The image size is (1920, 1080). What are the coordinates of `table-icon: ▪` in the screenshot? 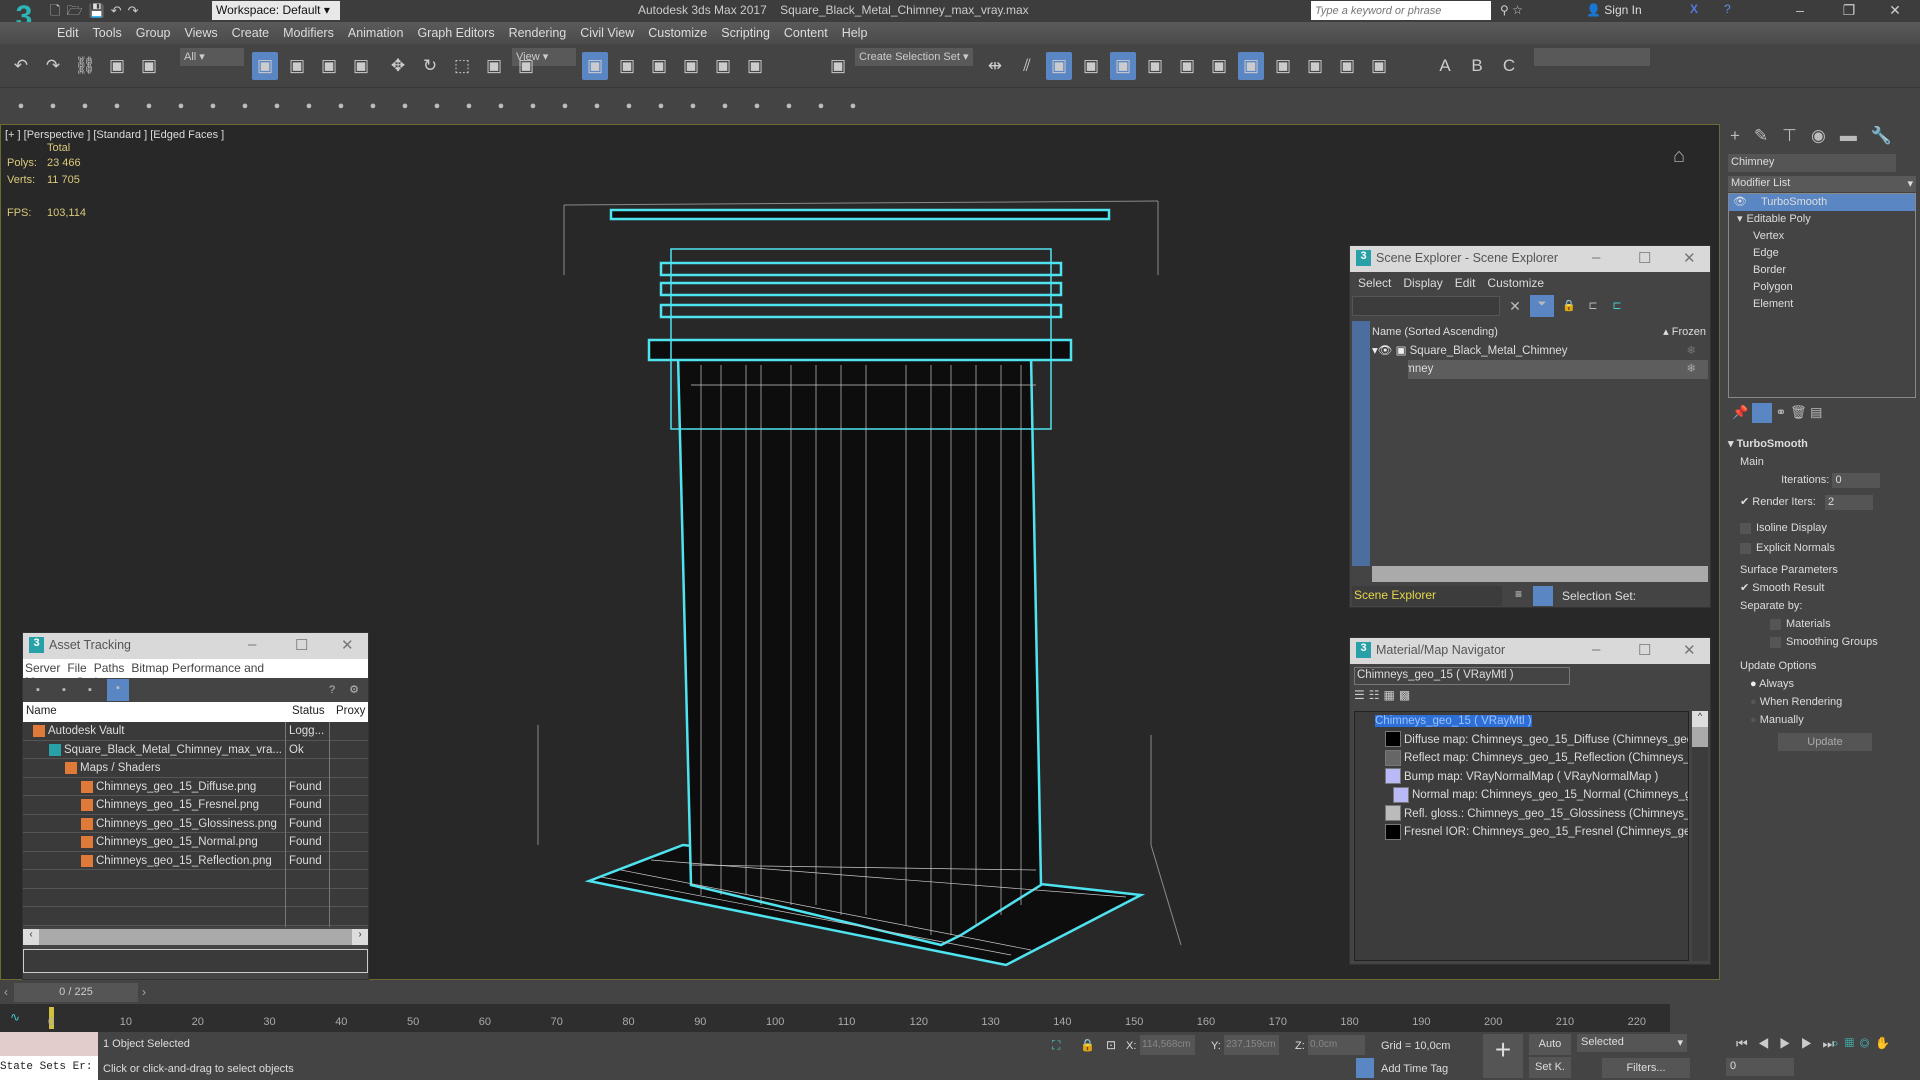 It's located at (90, 690).